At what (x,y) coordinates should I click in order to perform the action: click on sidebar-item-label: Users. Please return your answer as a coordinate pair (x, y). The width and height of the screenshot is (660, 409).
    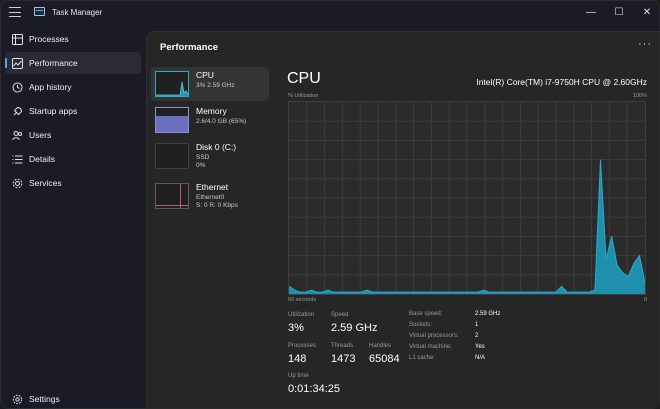
    Looking at the image, I should click on (40, 135).